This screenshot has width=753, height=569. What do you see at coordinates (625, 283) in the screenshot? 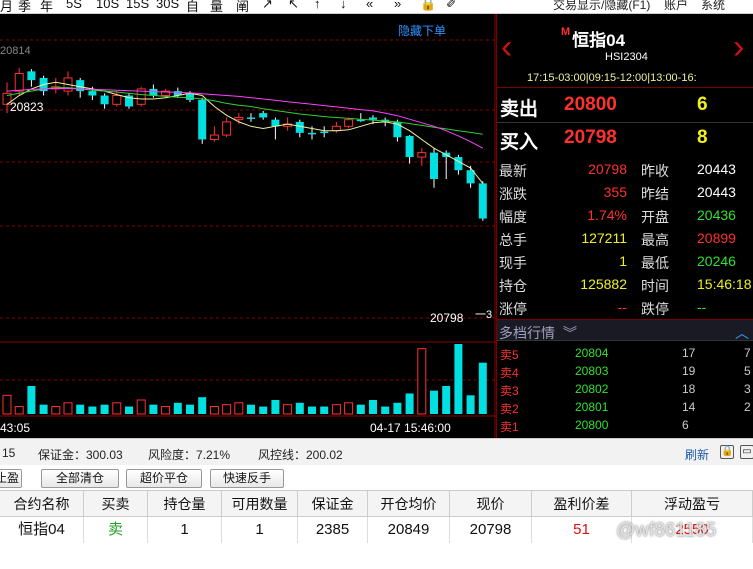
I see `stat-row: 持仓 125882 时间 15:46:18` at bounding box center [625, 283].